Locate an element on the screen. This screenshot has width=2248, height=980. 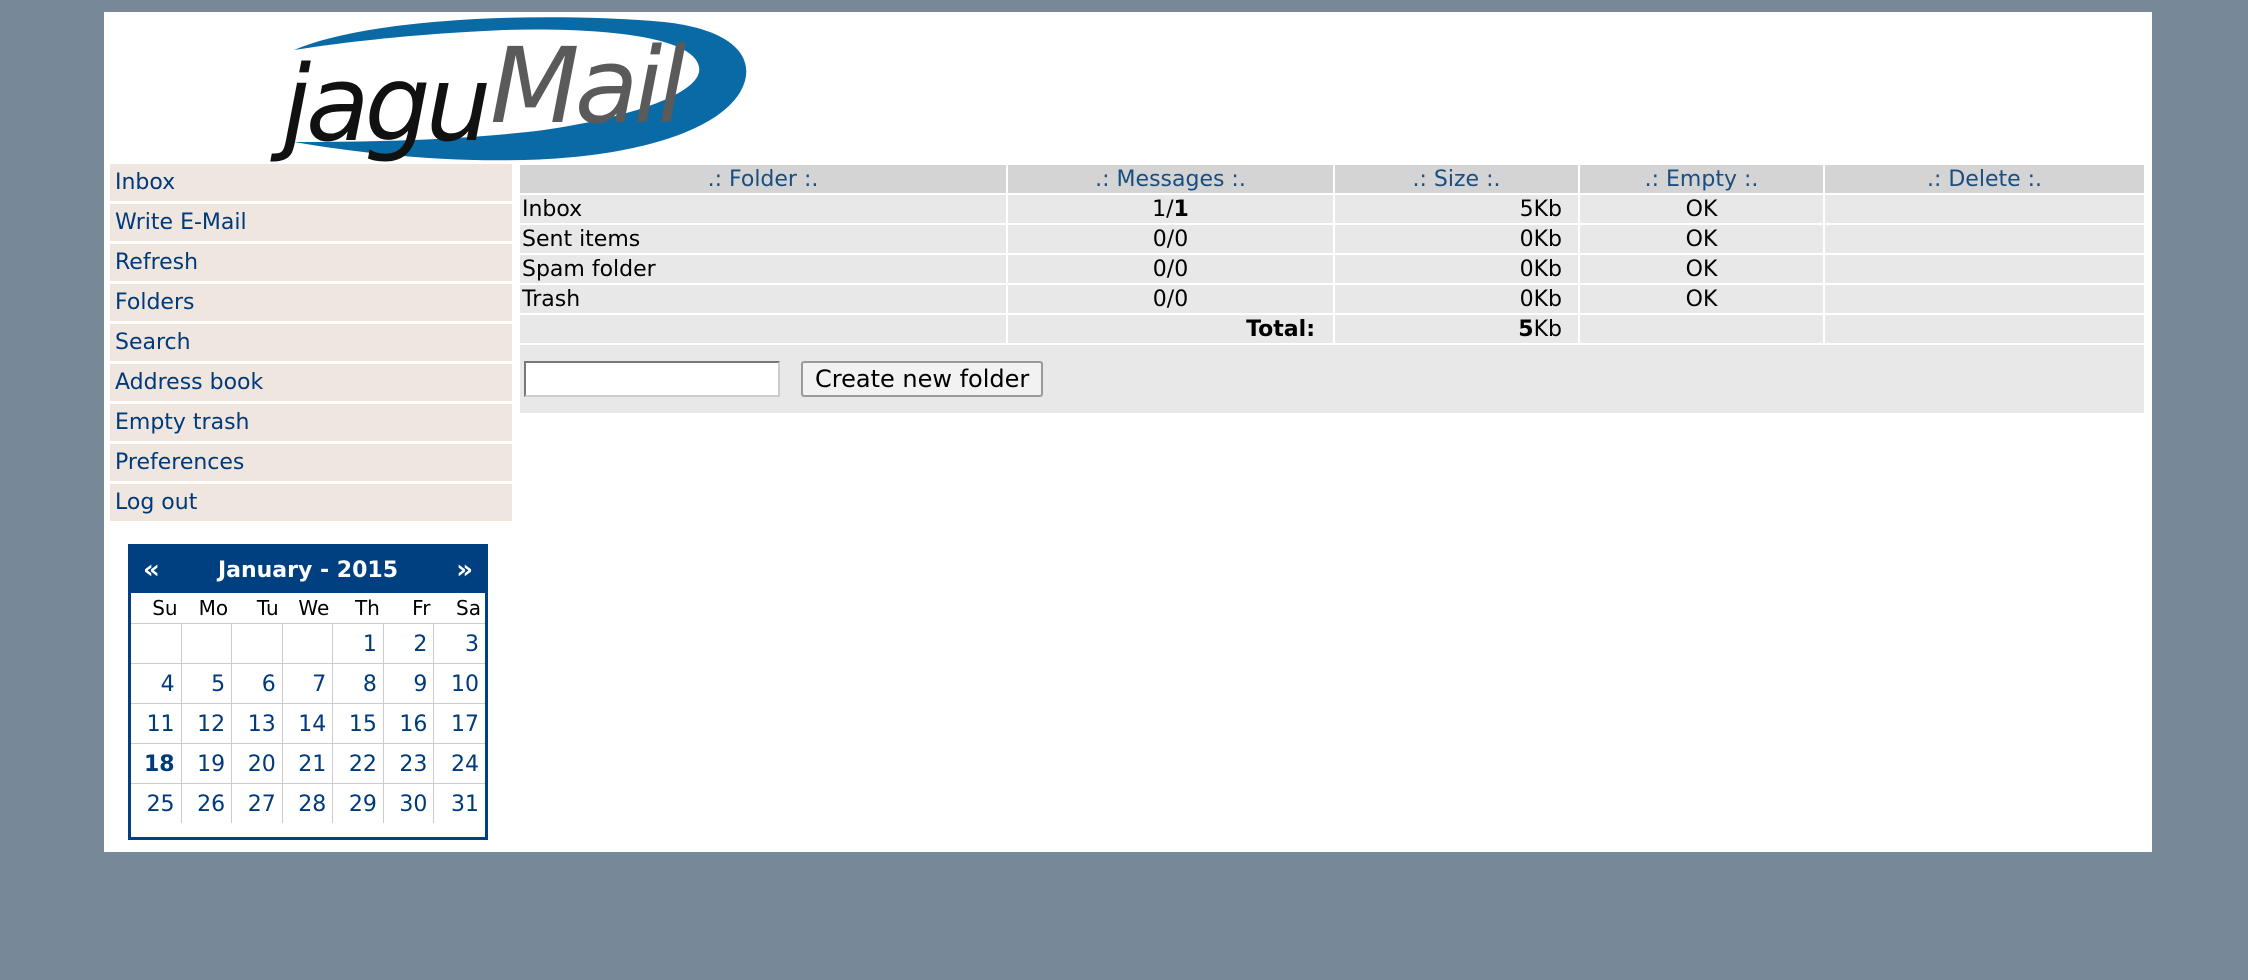
sidebar-item-address-book: Address book is located at coordinates (311, 382).